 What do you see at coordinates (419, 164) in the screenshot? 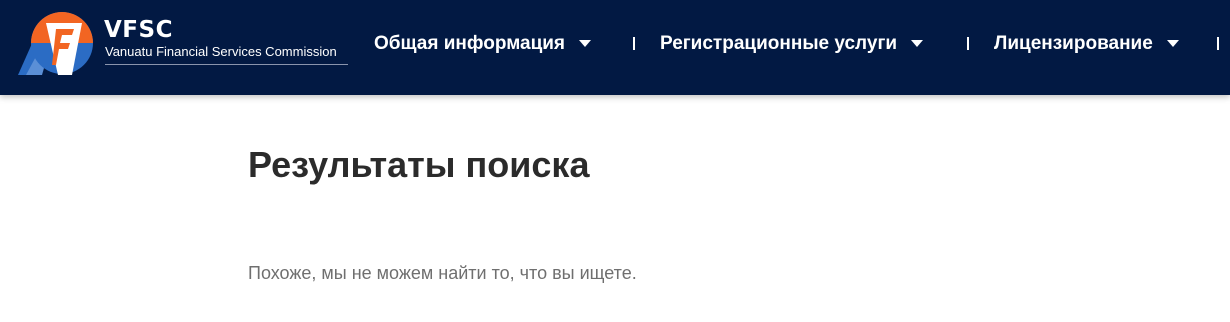
I see `page-title: Результаты поиска` at bounding box center [419, 164].